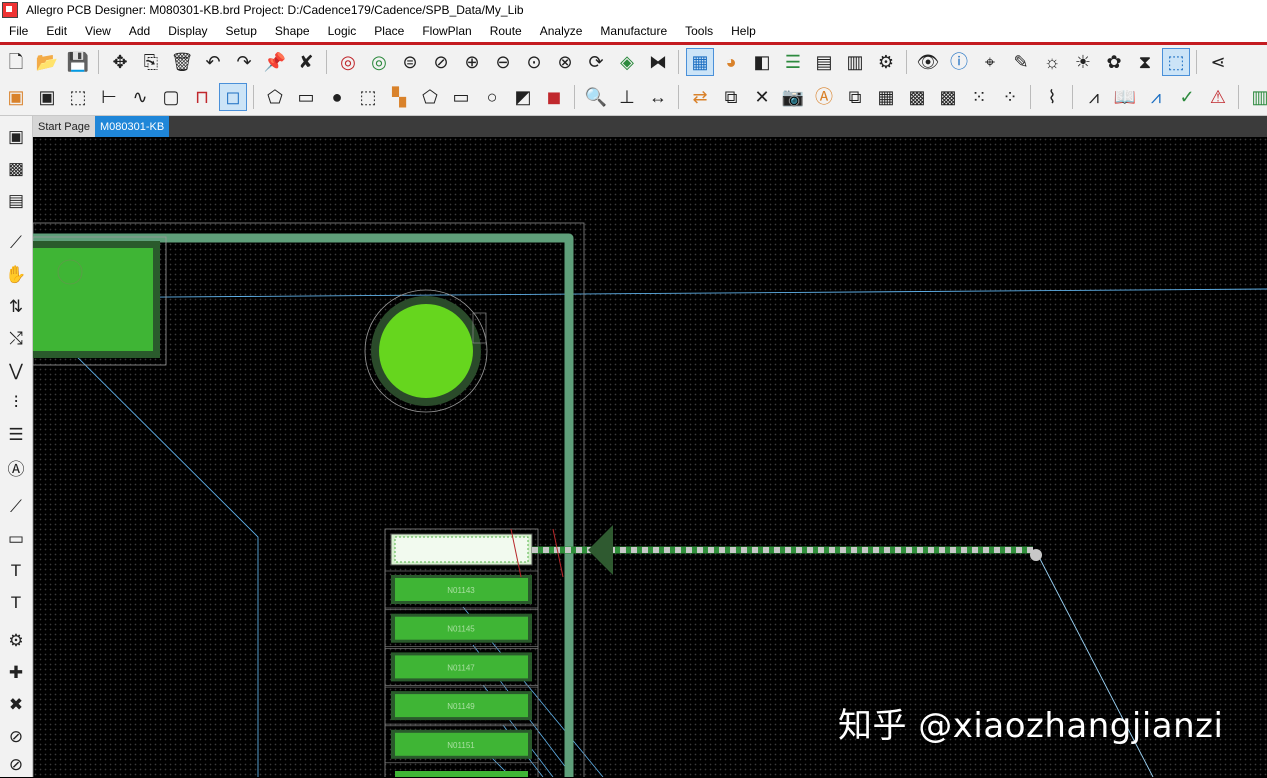  What do you see at coordinates (306, 62) in the screenshot?
I see `unpin-icon: ✘` at bounding box center [306, 62].